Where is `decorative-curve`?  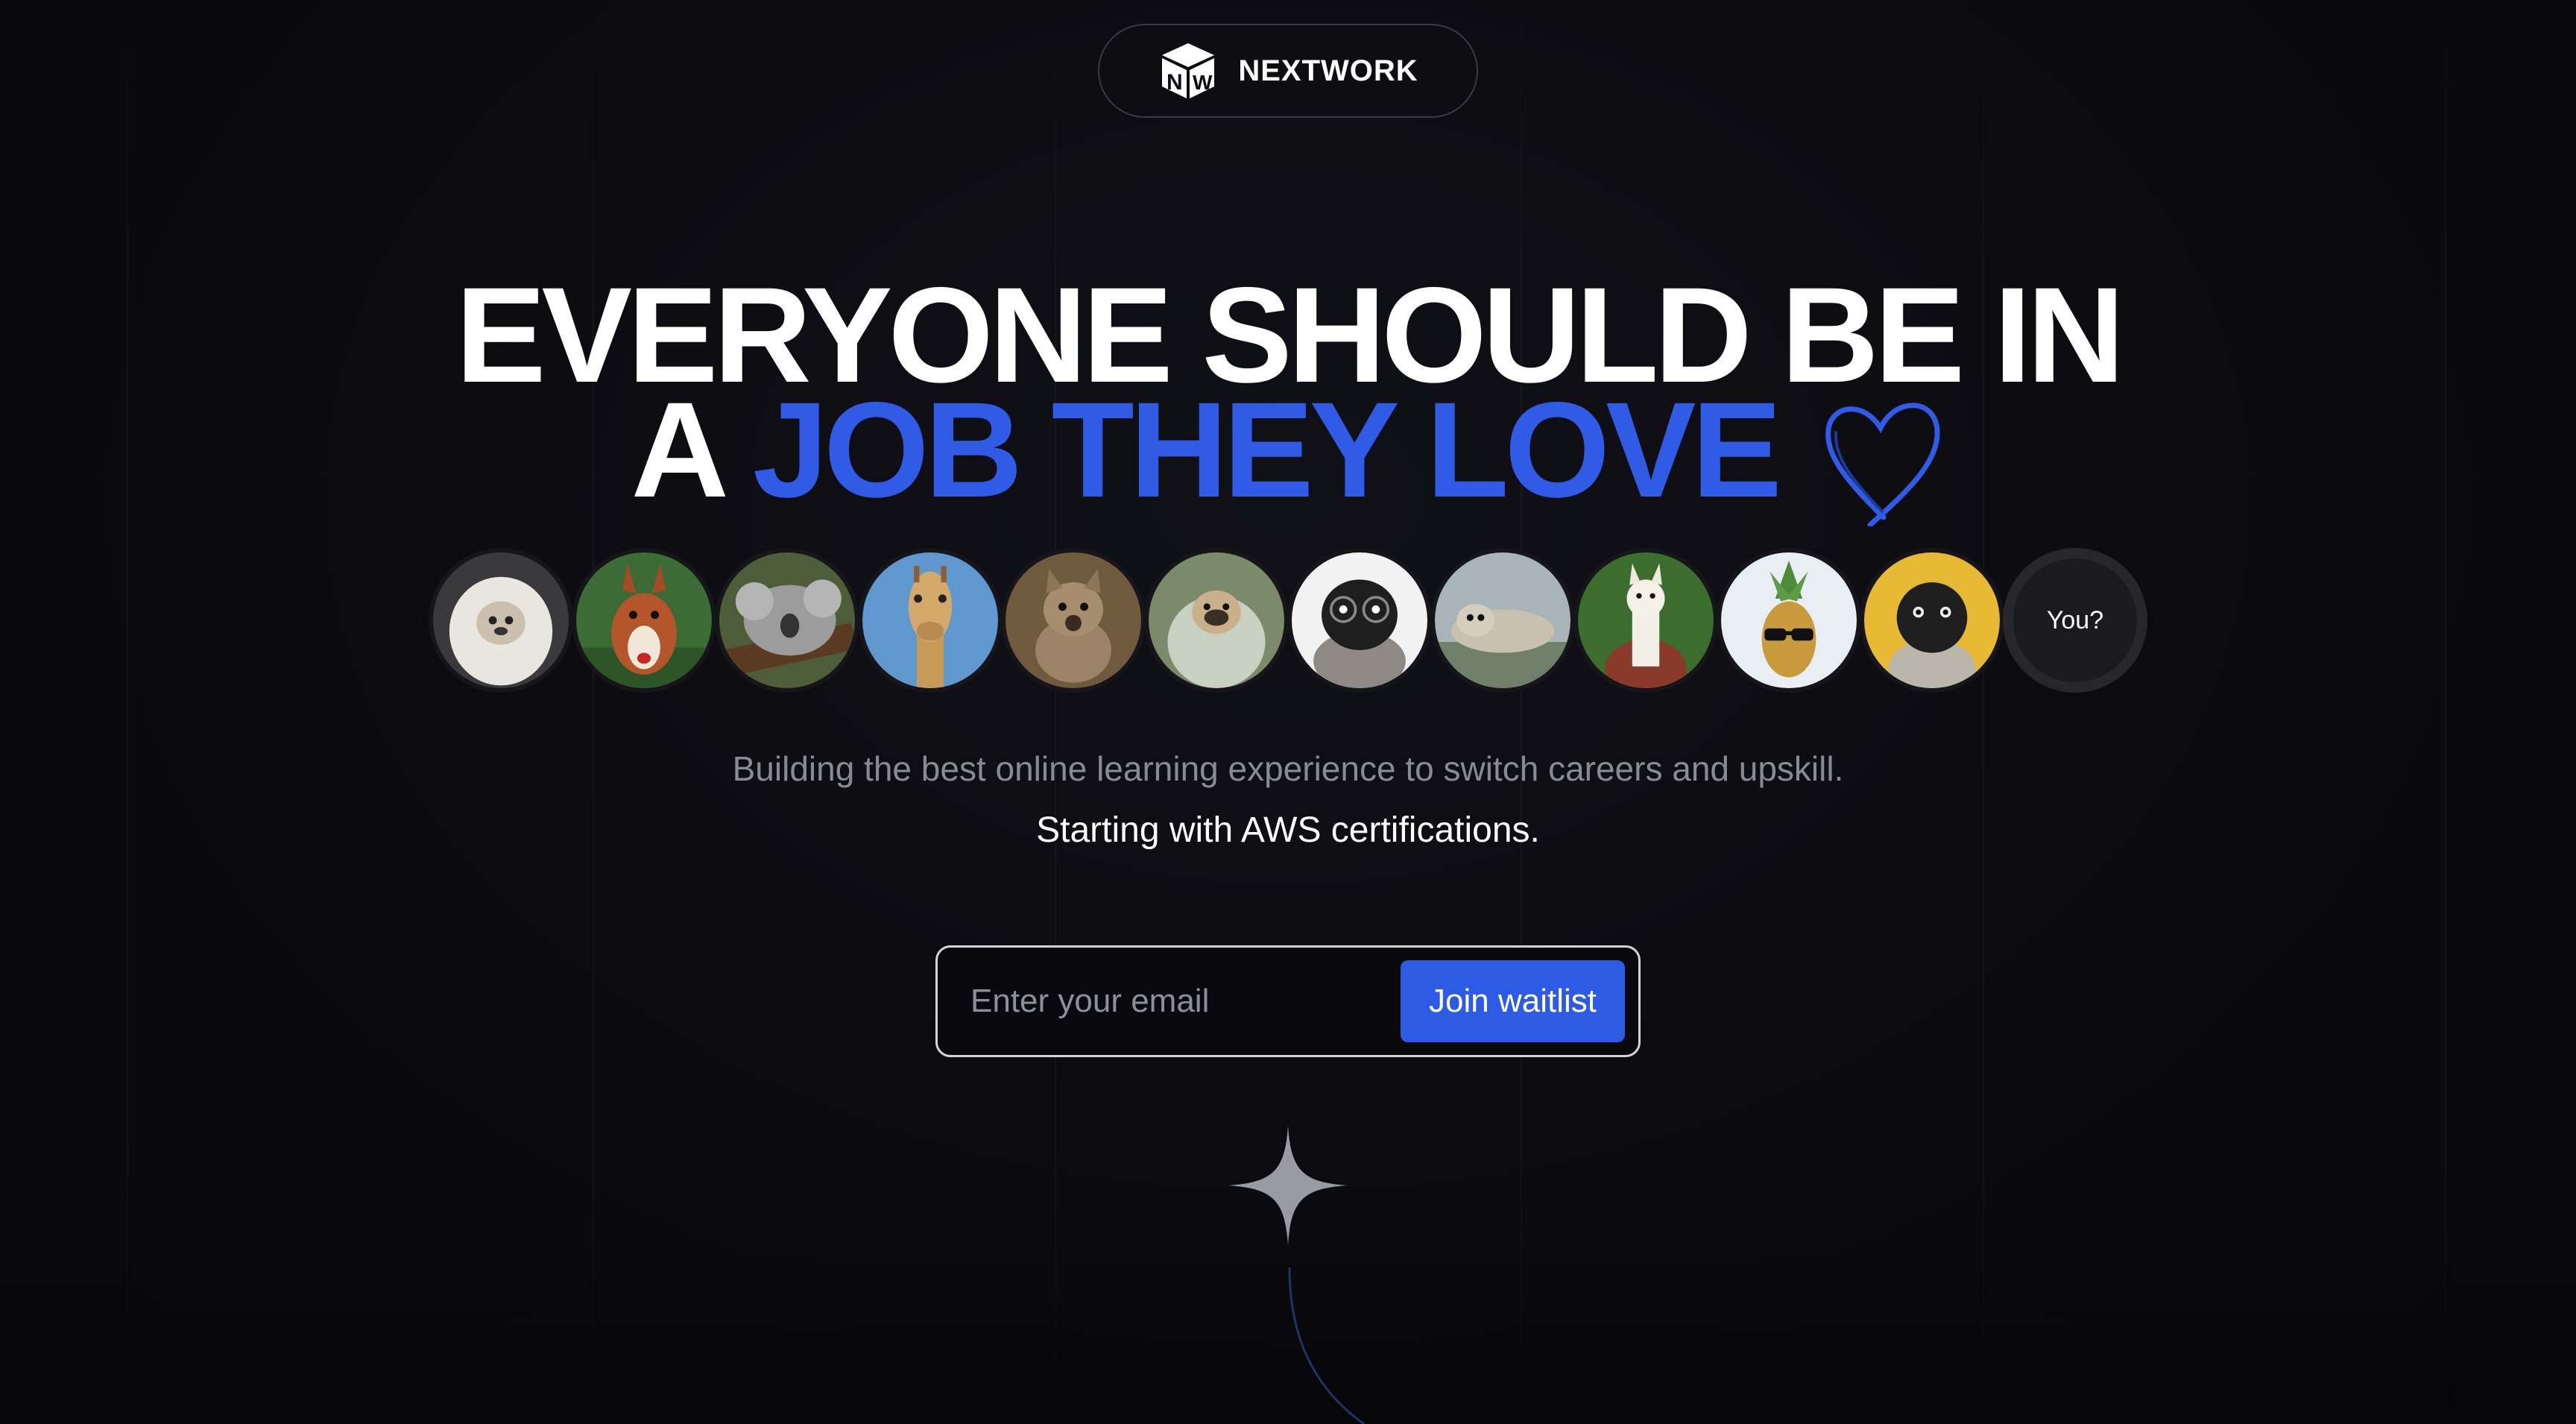 decorative-curve is located at coordinates (1326, 1345).